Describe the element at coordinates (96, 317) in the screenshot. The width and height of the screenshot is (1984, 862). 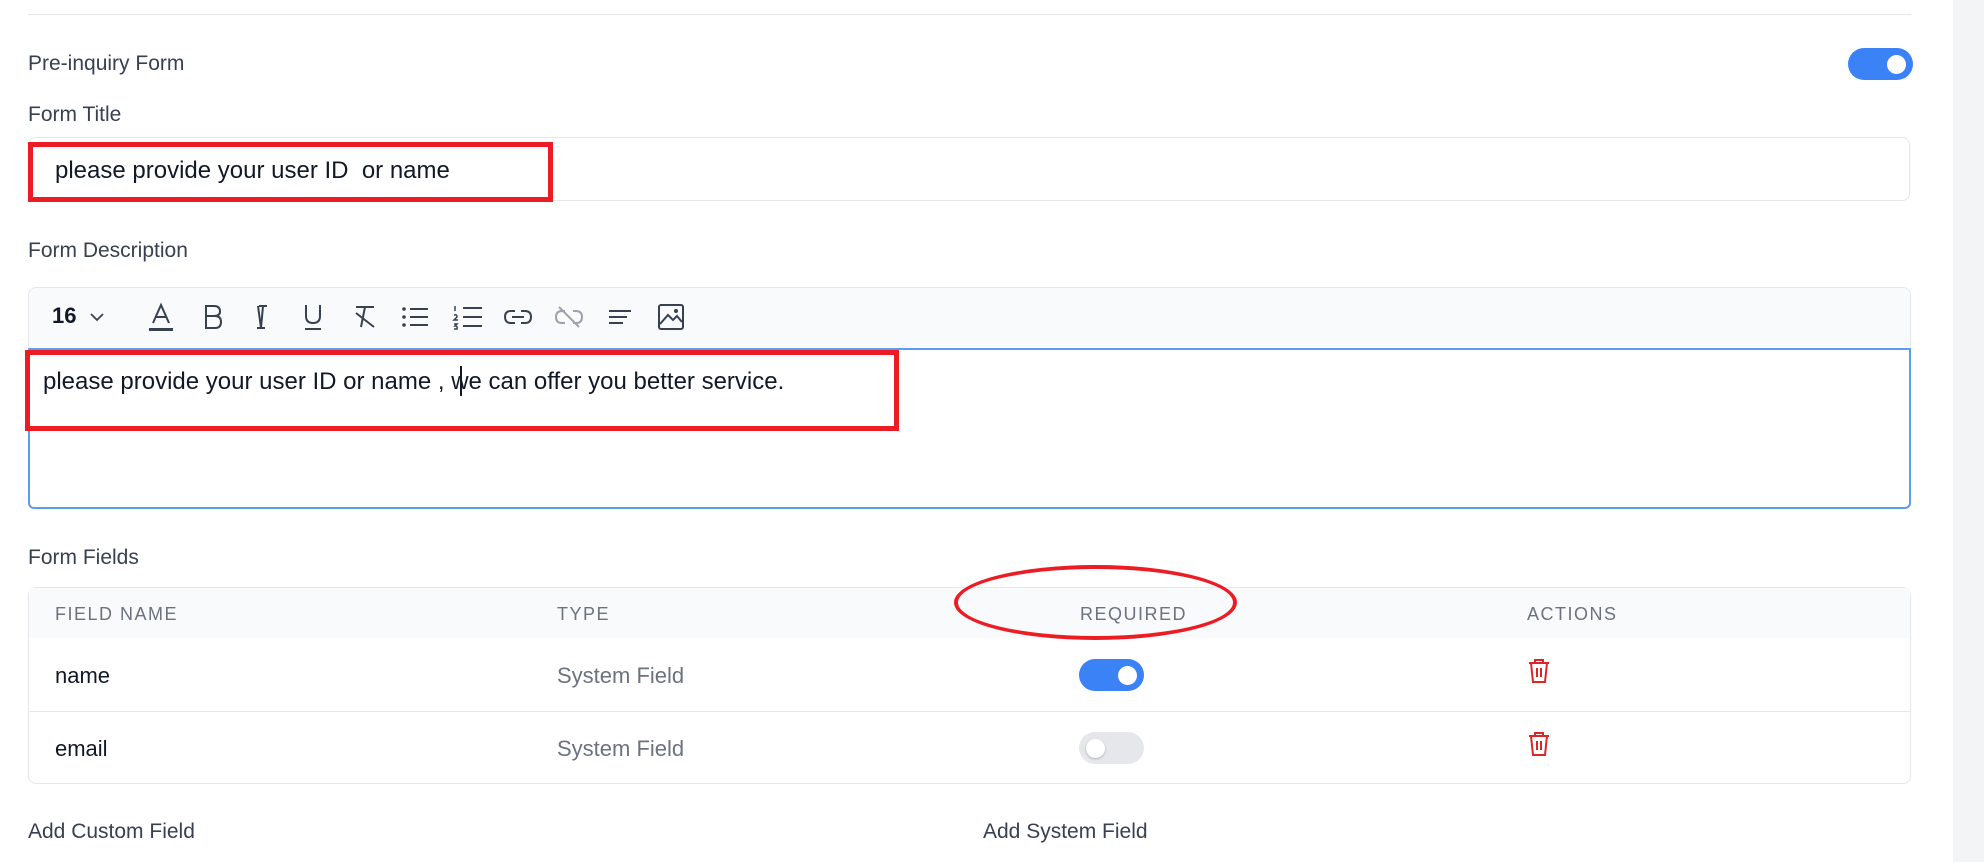
I see `chevron-down-icon` at that location.